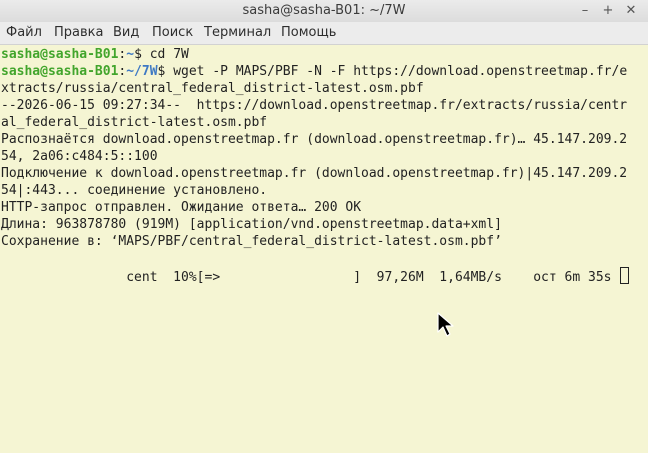  What do you see at coordinates (24, 32) in the screenshot?
I see `menu-file: Файл` at bounding box center [24, 32].